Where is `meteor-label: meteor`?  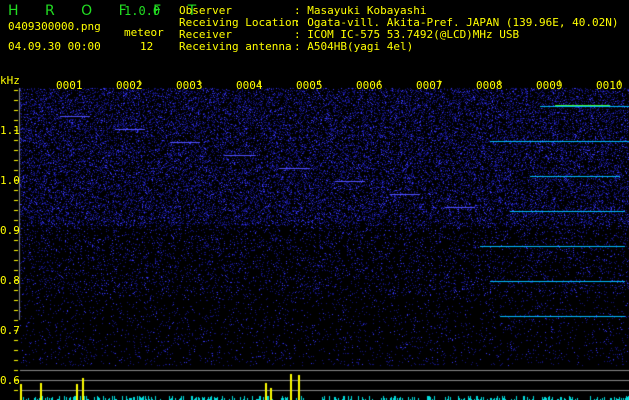
meteor-label: meteor is located at coordinates (144, 32).